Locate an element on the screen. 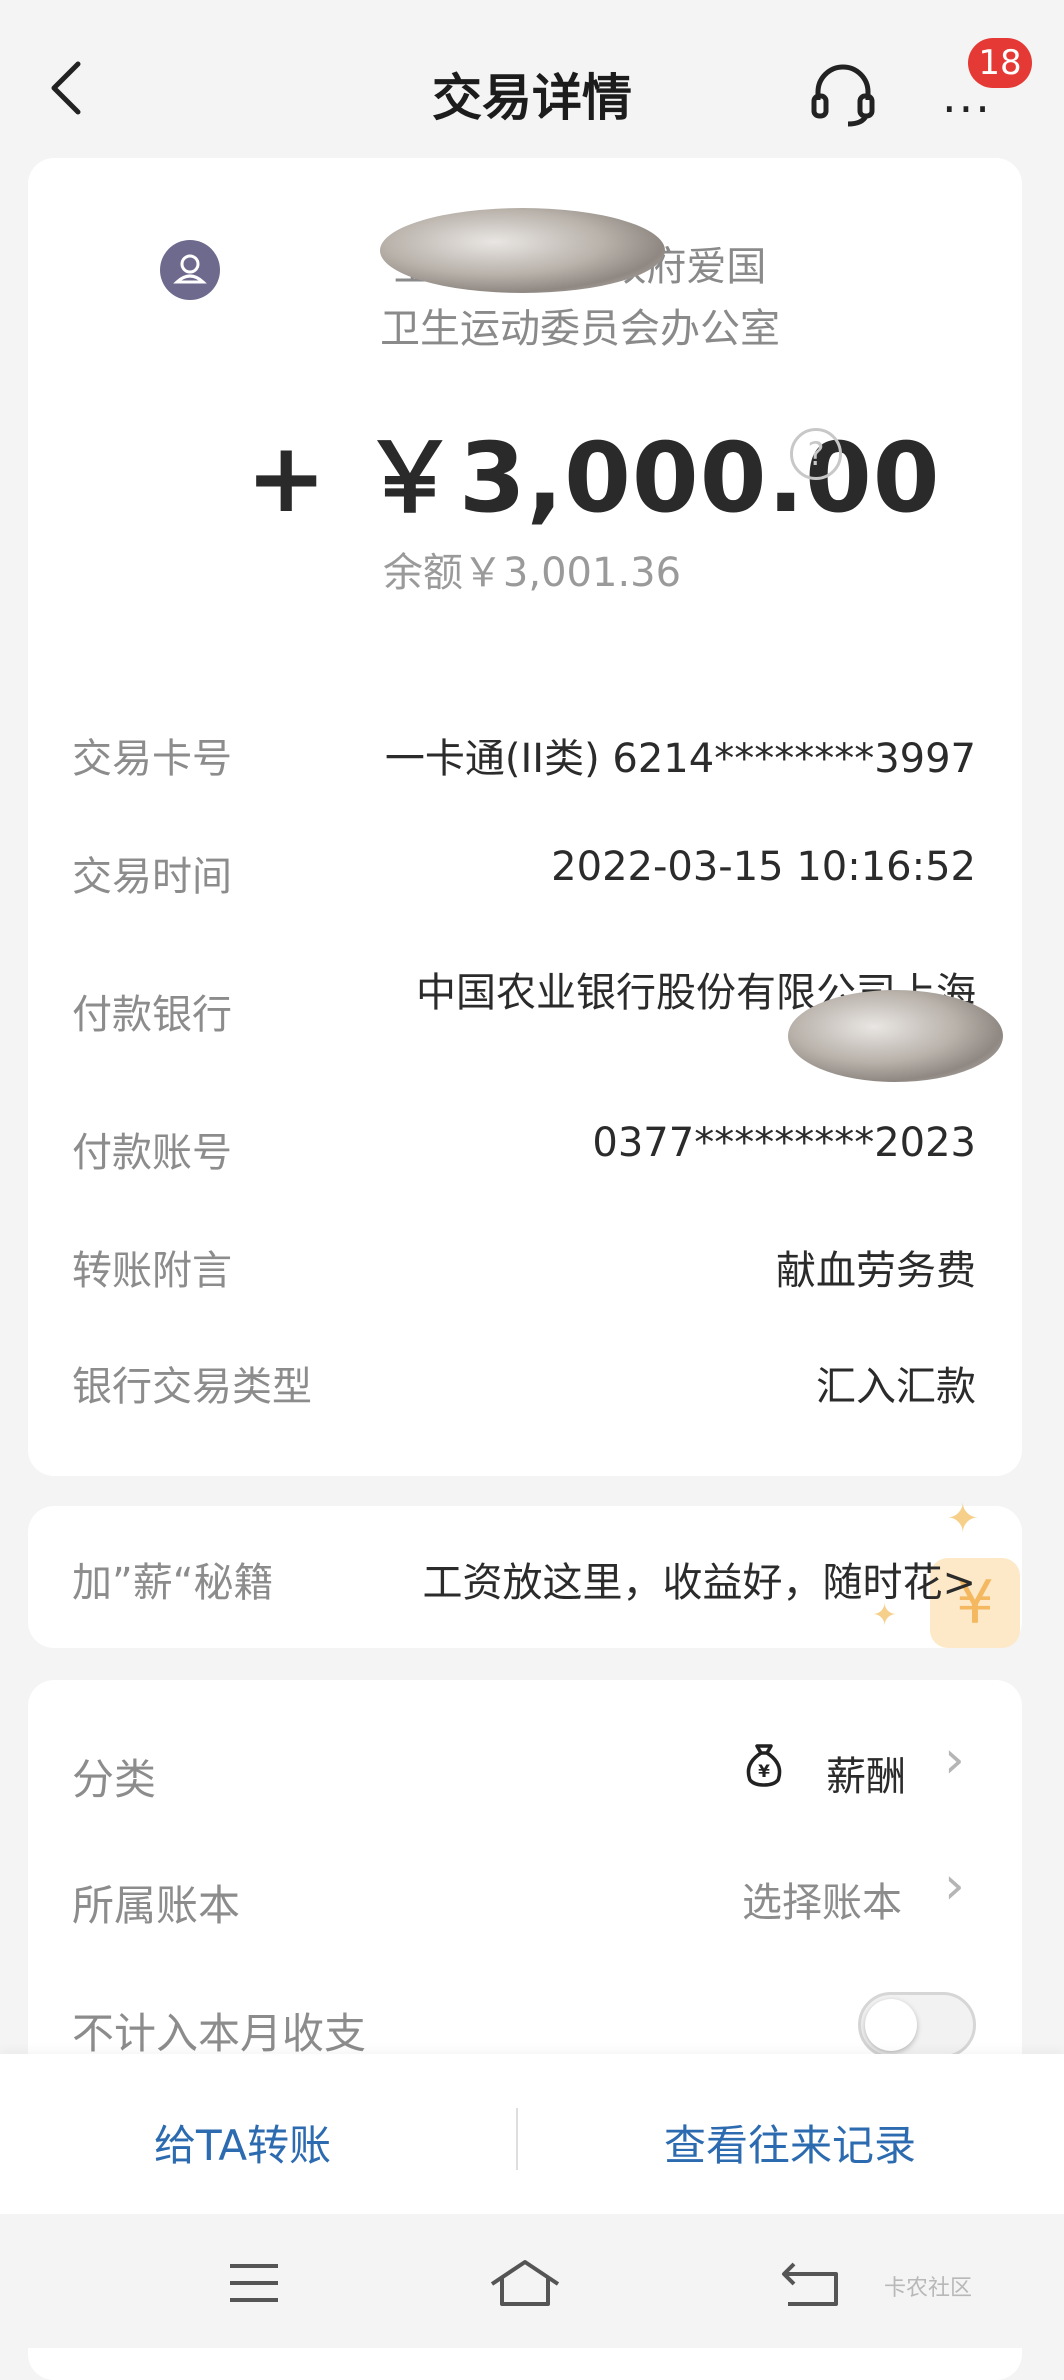 The width and height of the screenshot is (1064, 2380). detail-value-remark: 献血劳务费 is located at coordinates (876, 1271).